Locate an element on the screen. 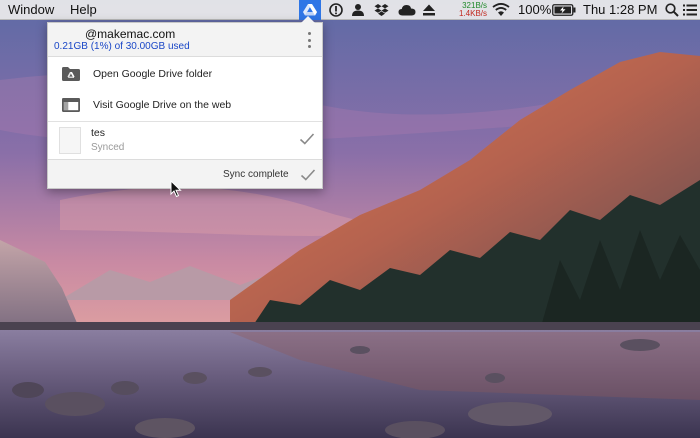 This screenshot has width=700, height=438. dropbox-icon is located at coordinates (381, 10).